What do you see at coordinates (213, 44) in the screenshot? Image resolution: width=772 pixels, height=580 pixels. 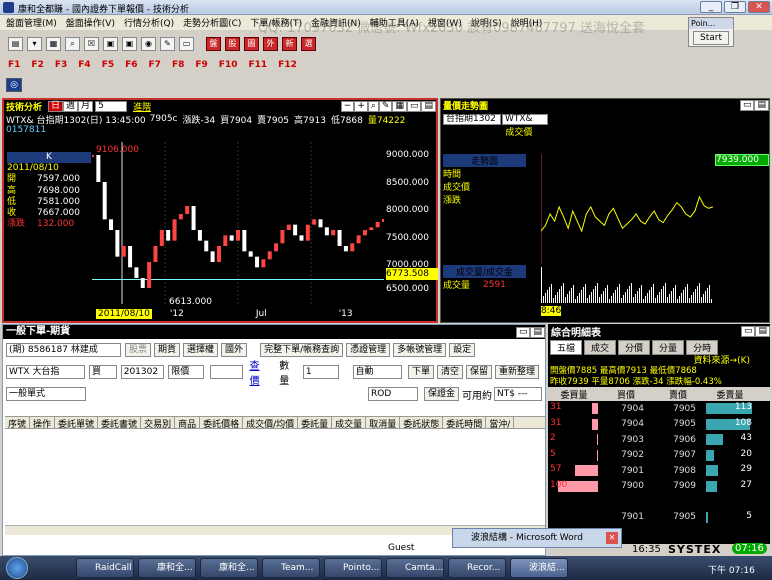 I see `quote-icon: 盤` at bounding box center [213, 44].